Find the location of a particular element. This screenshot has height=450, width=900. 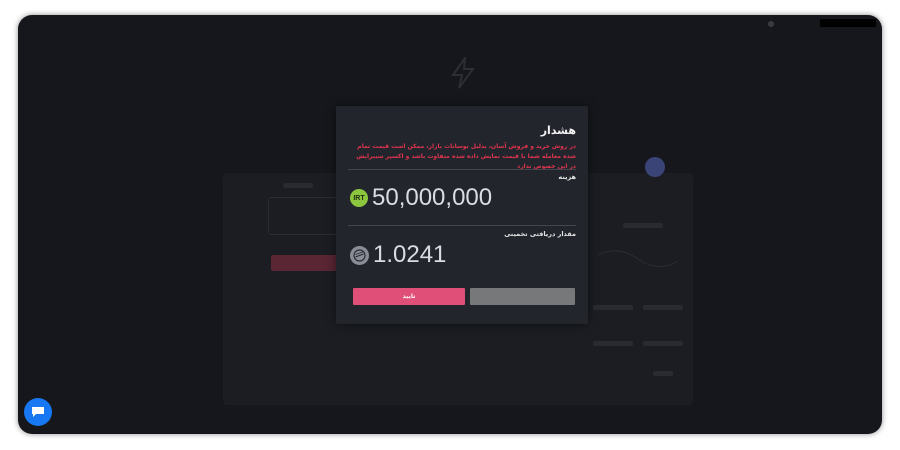

estimated-receive-label: مقدار دریافتی تخمینی is located at coordinates (540, 234).